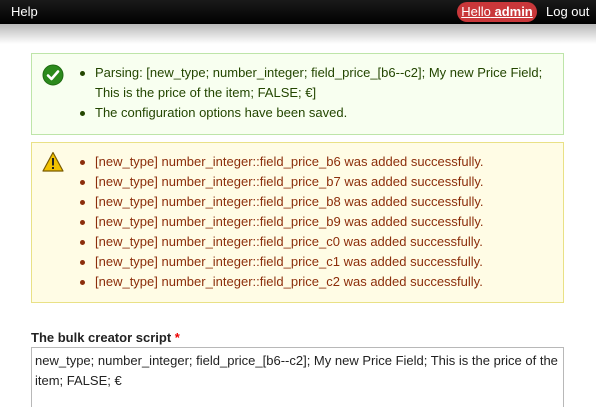  I want to click on bulk-creator-label-text: The bulk creator script, so click(101, 337).